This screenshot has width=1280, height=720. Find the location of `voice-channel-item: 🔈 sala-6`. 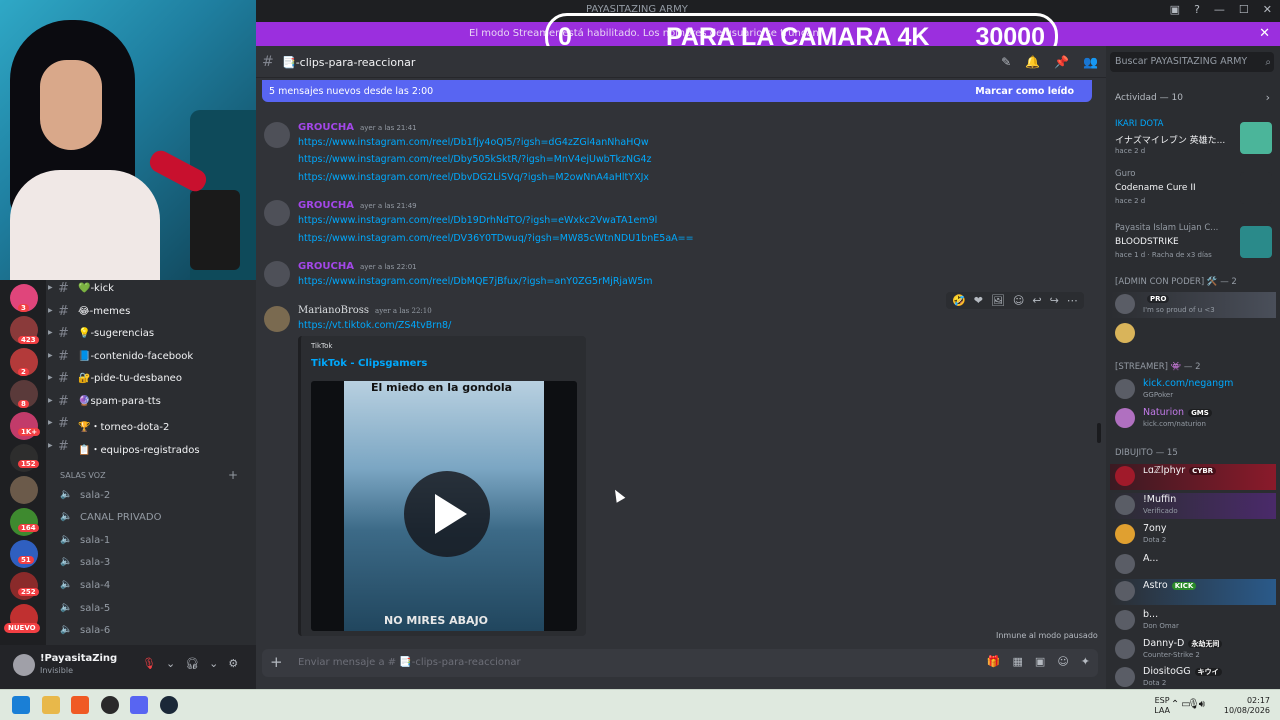

voice-channel-item: 🔈 sala-6 is located at coordinates (150, 631).